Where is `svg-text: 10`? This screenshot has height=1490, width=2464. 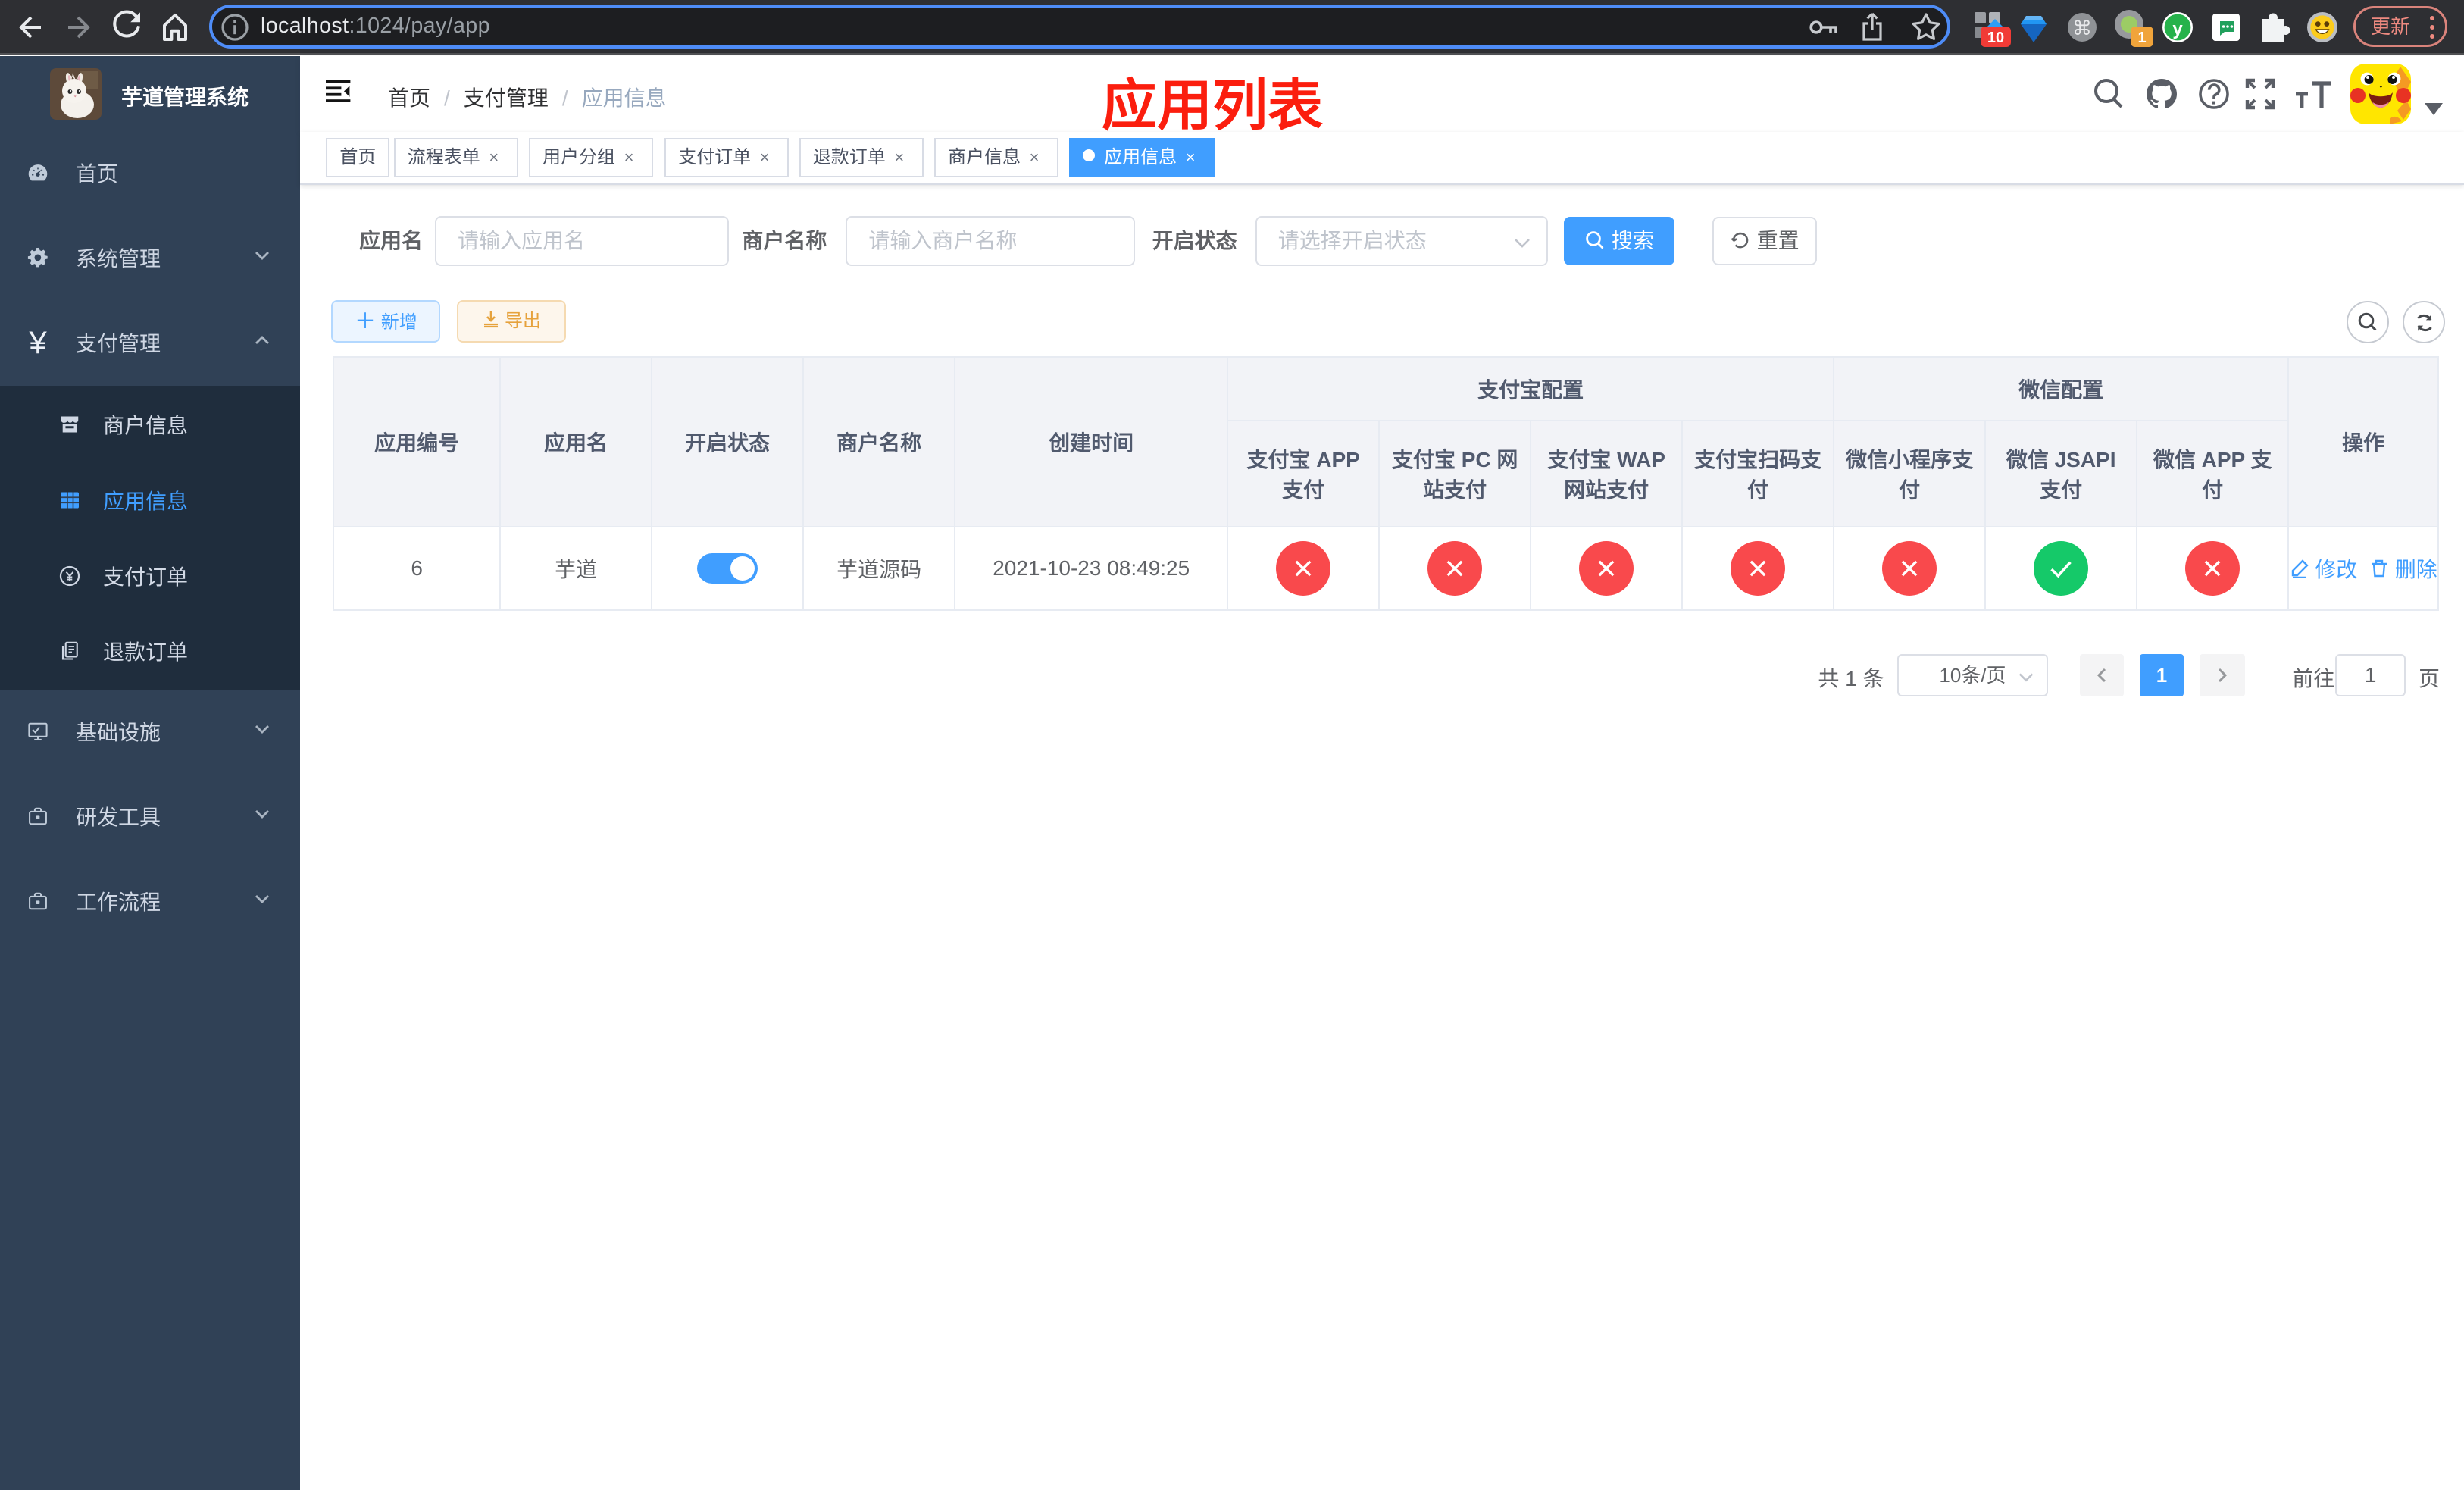
svg-text: 10 is located at coordinates (1995, 38).